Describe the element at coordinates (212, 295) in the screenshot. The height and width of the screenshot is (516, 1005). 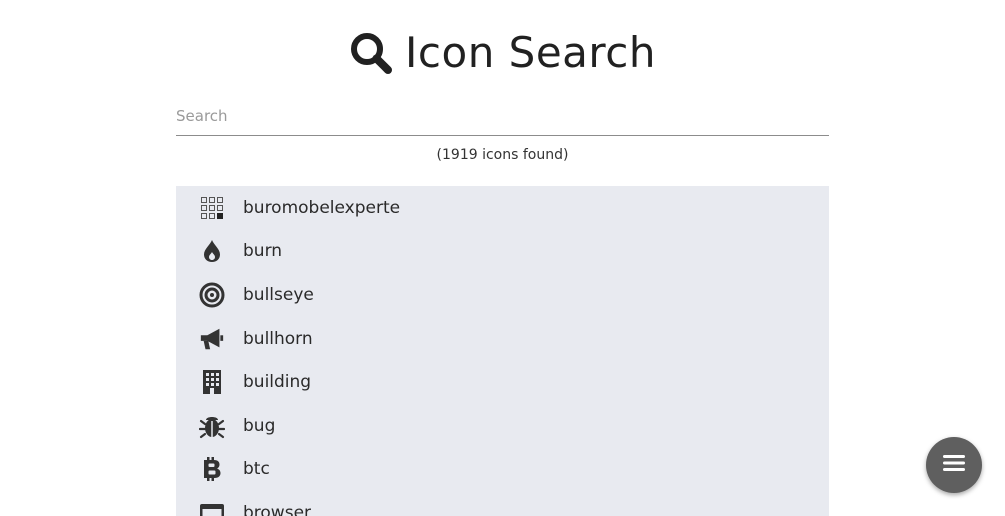
I see `bullseye-icon` at that location.